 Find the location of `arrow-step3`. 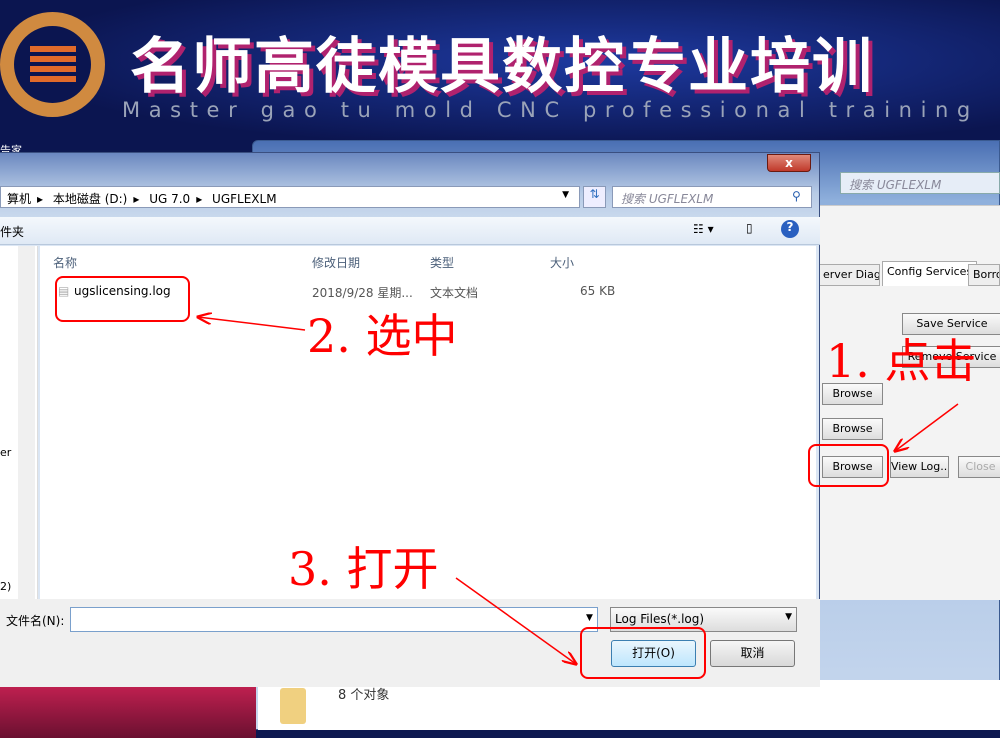

arrow-step3 is located at coordinates (515, 620).